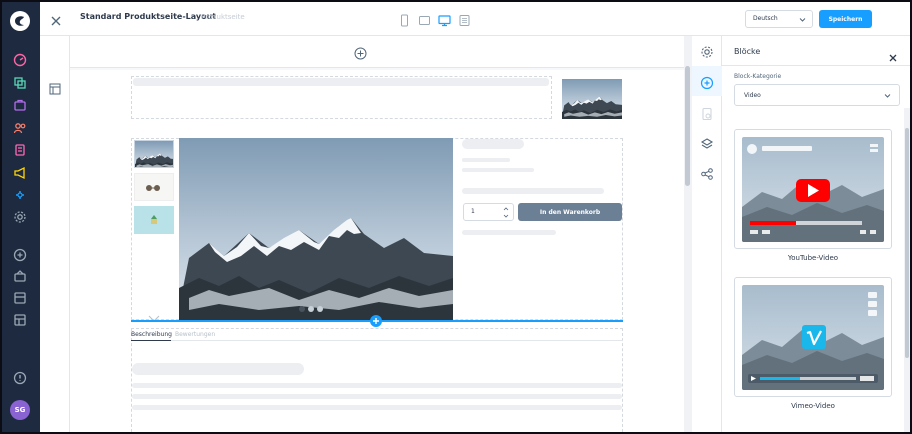  Describe the element at coordinates (20, 276) in the screenshot. I see `sales-channel-icon` at that location.